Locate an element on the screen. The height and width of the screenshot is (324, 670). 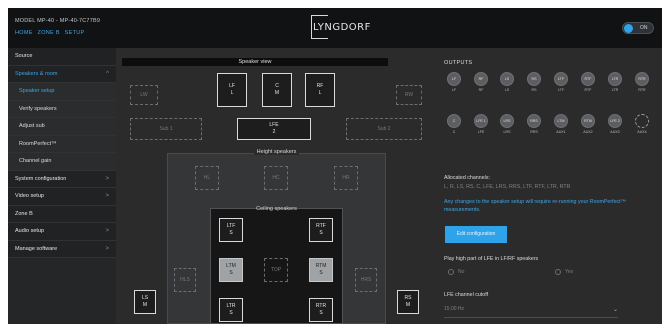
radio-yes: Yes is located at coordinates (564, 272).